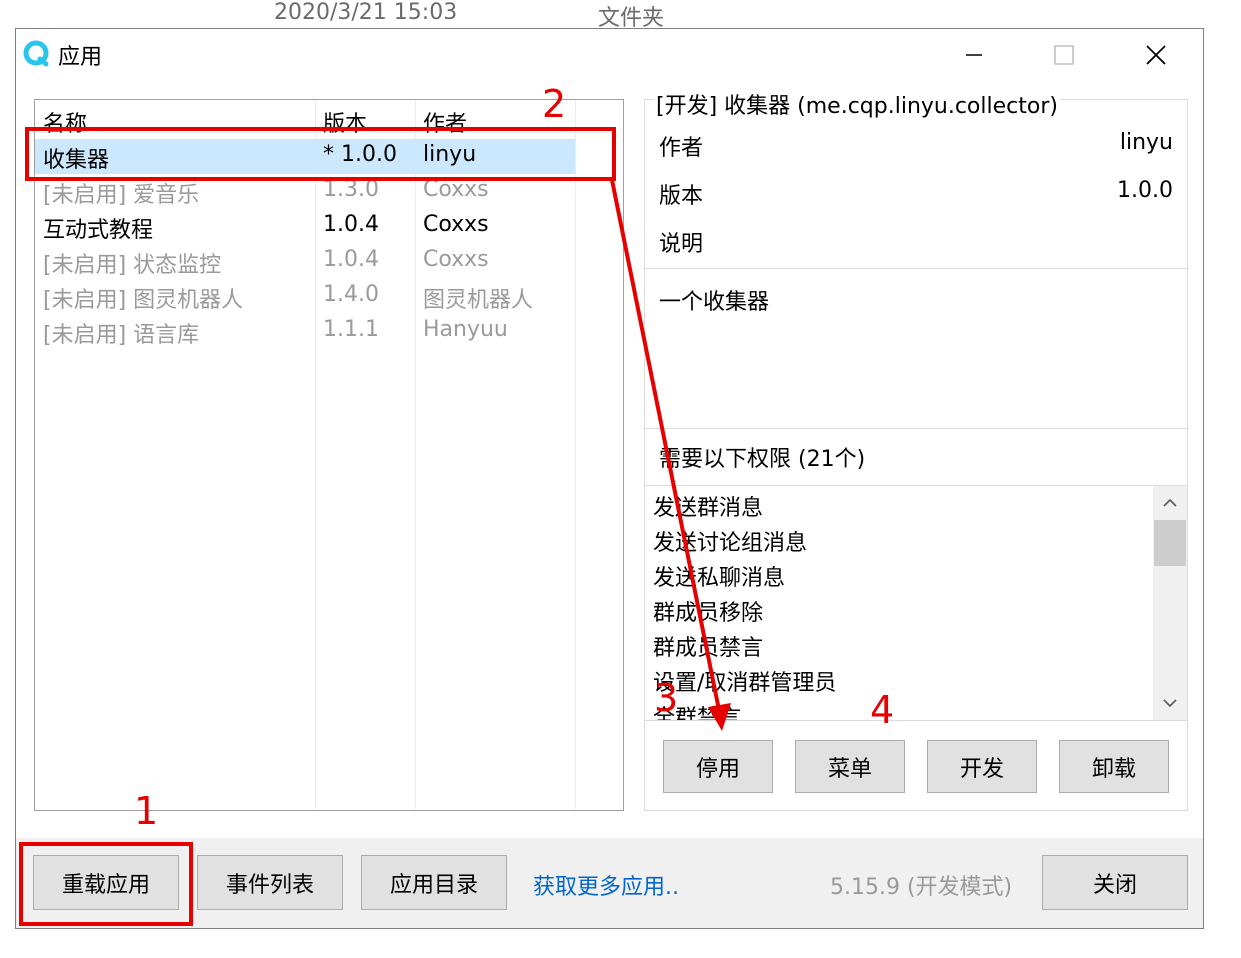  Describe the element at coordinates (670, 455) in the screenshot. I see `annotation-arrow` at that location.